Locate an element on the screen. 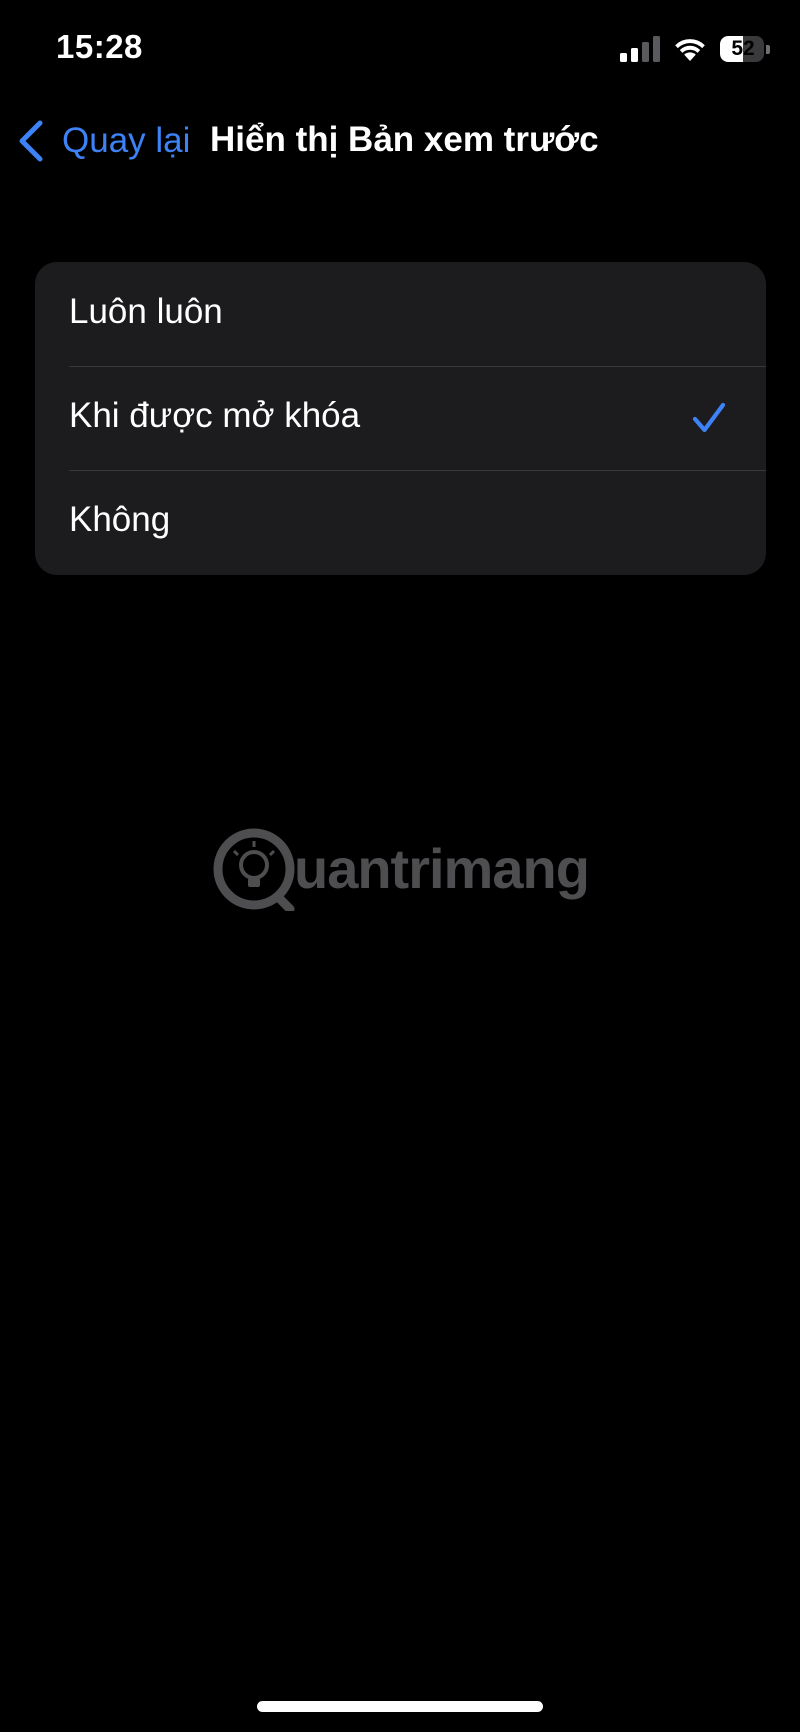 The image size is (800, 1732). back-button: Quay lại is located at coordinates (103, 141).